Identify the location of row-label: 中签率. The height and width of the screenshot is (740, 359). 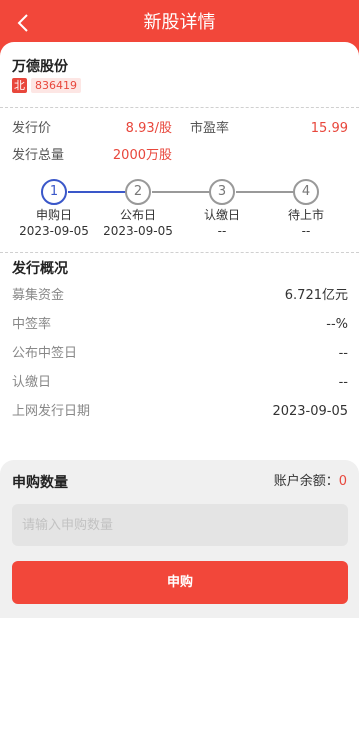
(32, 324).